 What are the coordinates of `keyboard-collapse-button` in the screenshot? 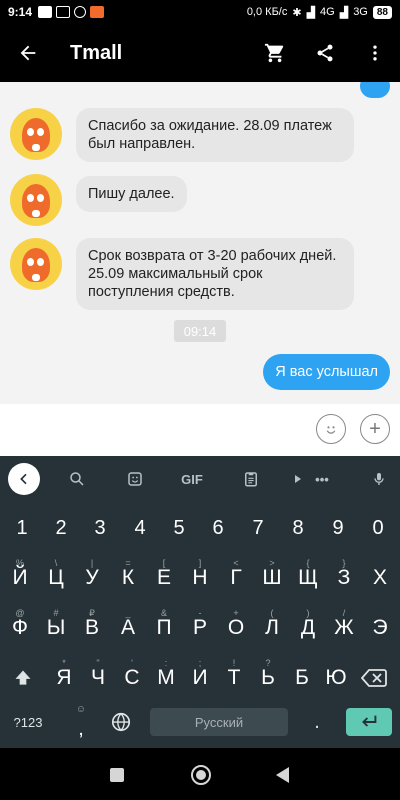 It's located at (24, 479).